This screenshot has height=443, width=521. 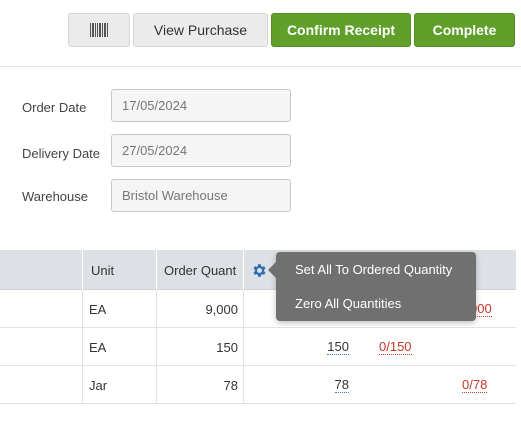 I want to click on received-quantity-value: 150, so click(x=338, y=347).